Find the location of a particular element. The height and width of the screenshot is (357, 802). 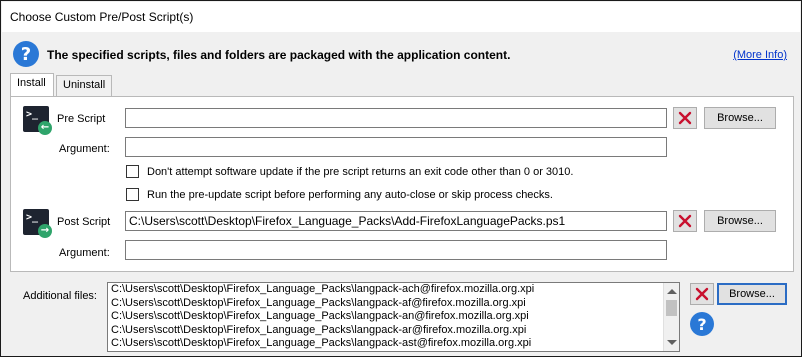

clear-additional-files-button is located at coordinates (702, 294).